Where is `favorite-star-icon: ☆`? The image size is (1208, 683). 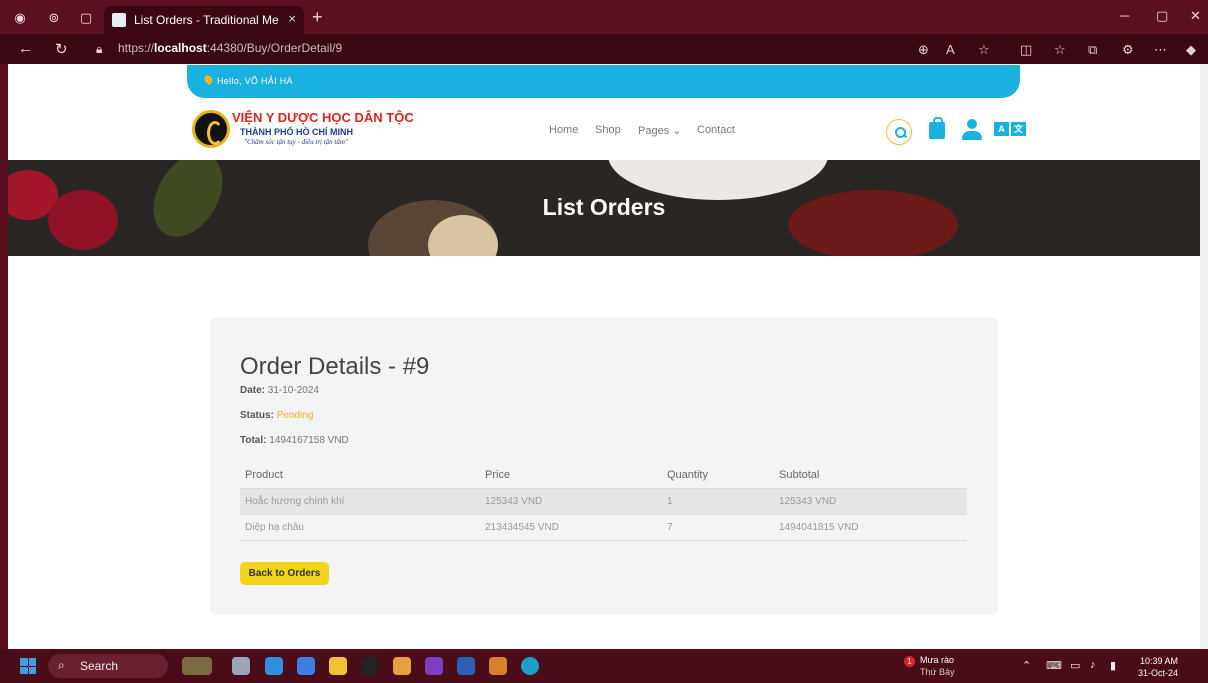
favorite-star-icon: ☆ is located at coordinates (984, 50).